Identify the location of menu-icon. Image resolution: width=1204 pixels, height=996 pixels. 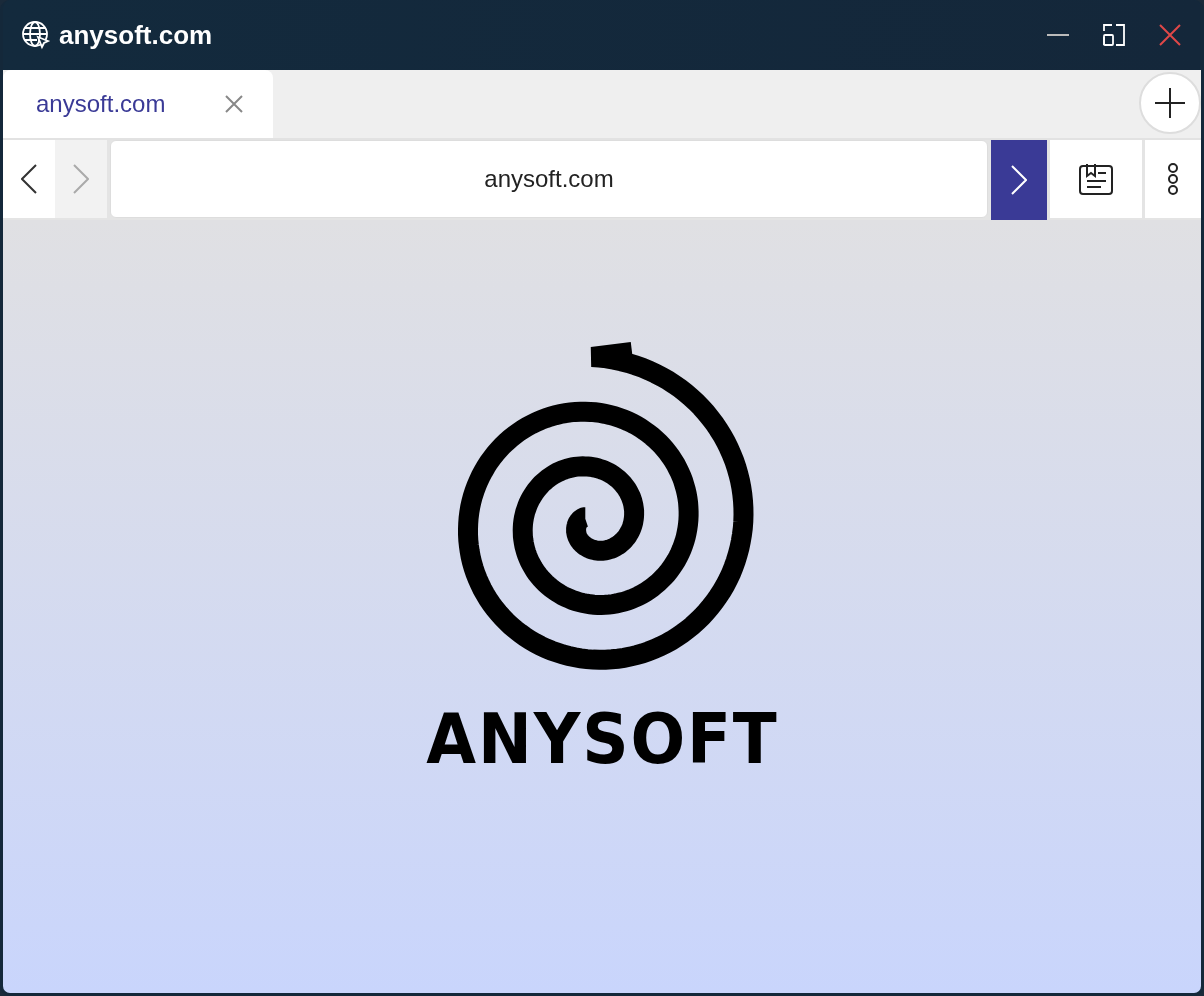
(1173, 179).